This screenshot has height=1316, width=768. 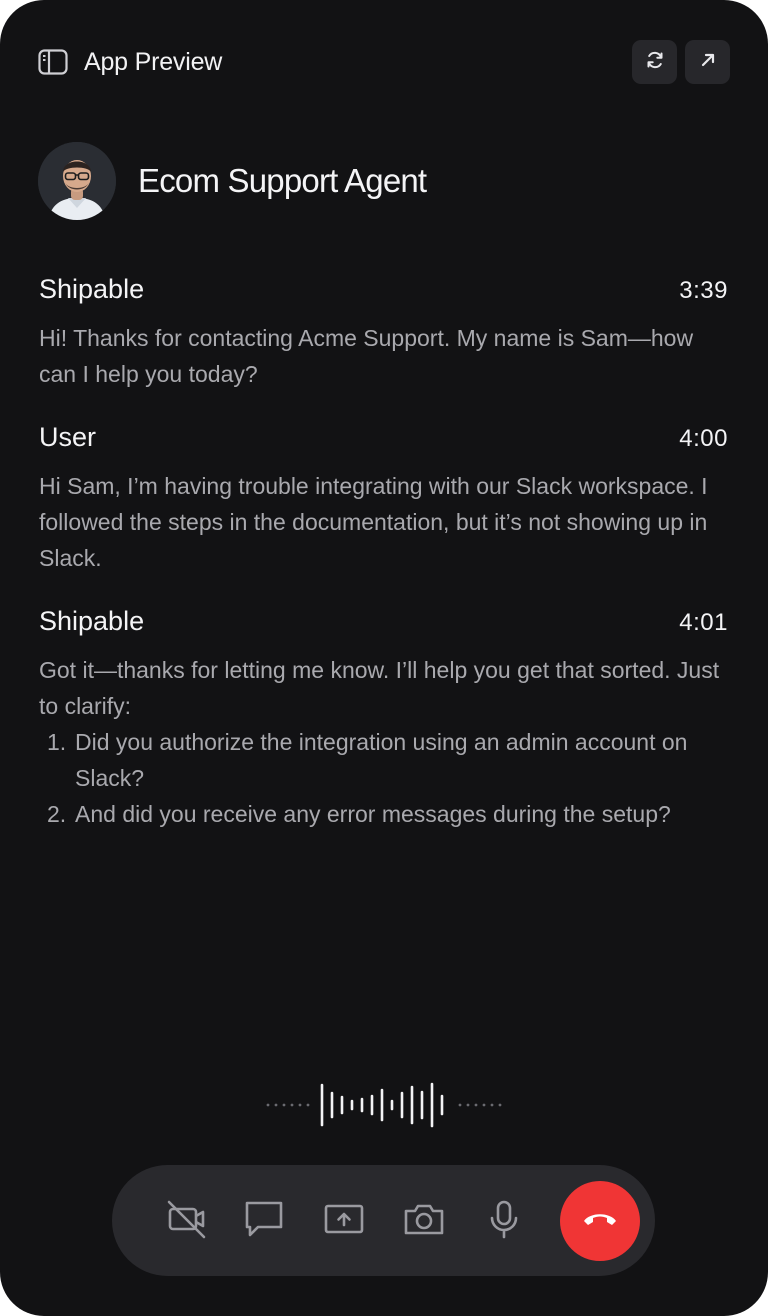 What do you see at coordinates (703, 622) in the screenshot?
I see `message-time: 4:01` at bounding box center [703, 622].